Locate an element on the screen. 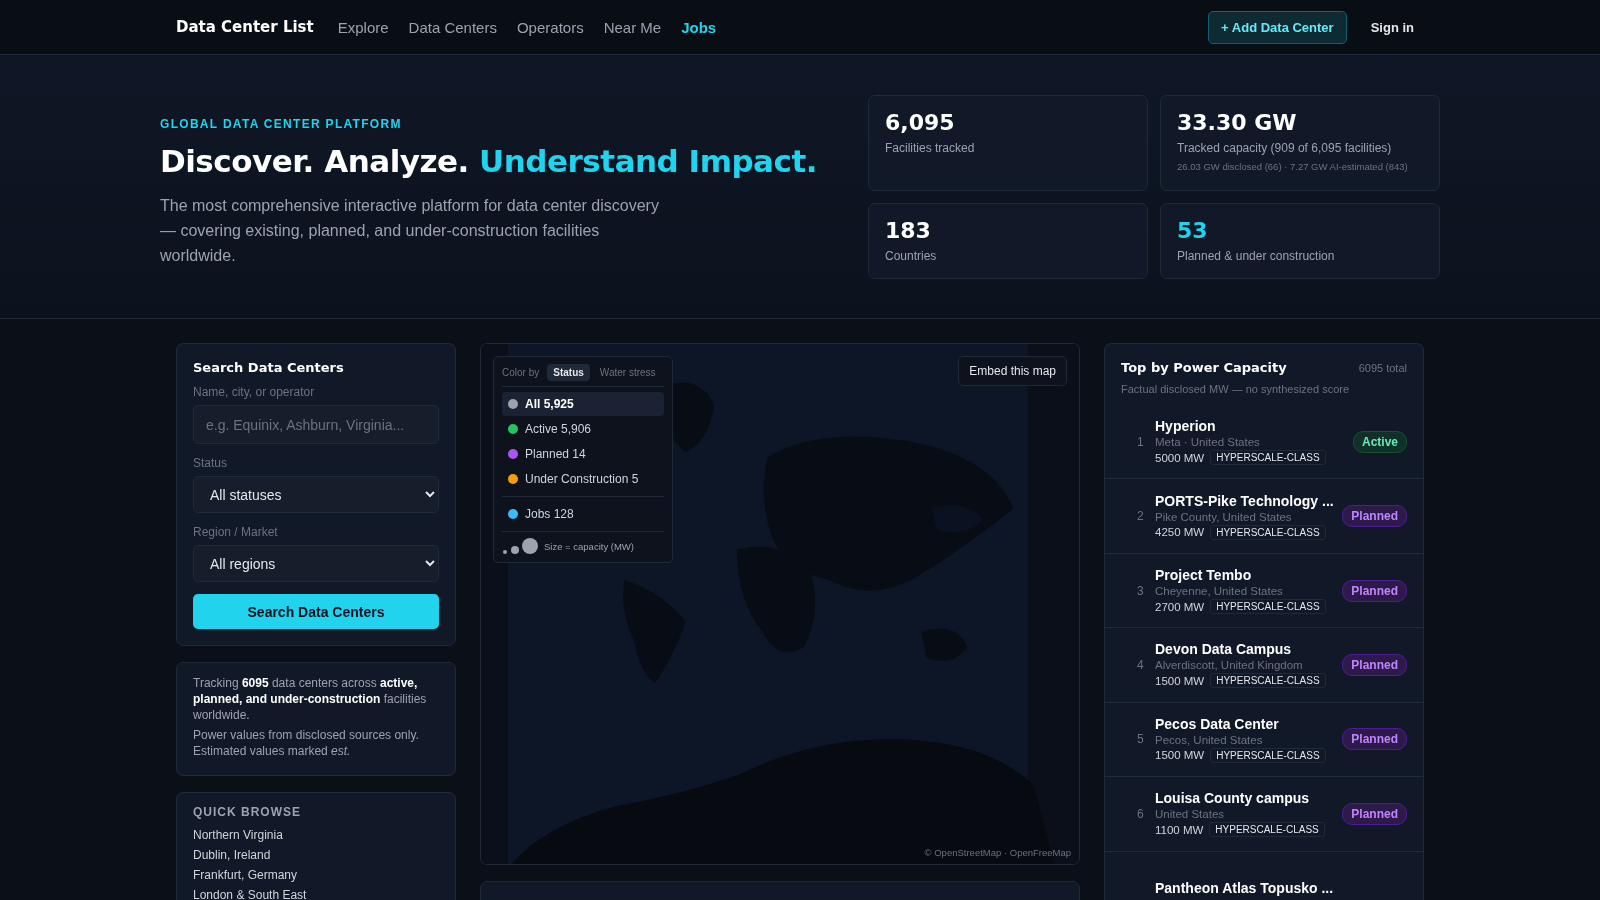 Image resolution: width=1600 pixels, height=900 pixels. ranking-row: 5 Pecos Data Center Pecos, United States 1500 MW HYPERSCALE-CLASS Planned is located at coordinates (1264, 740).